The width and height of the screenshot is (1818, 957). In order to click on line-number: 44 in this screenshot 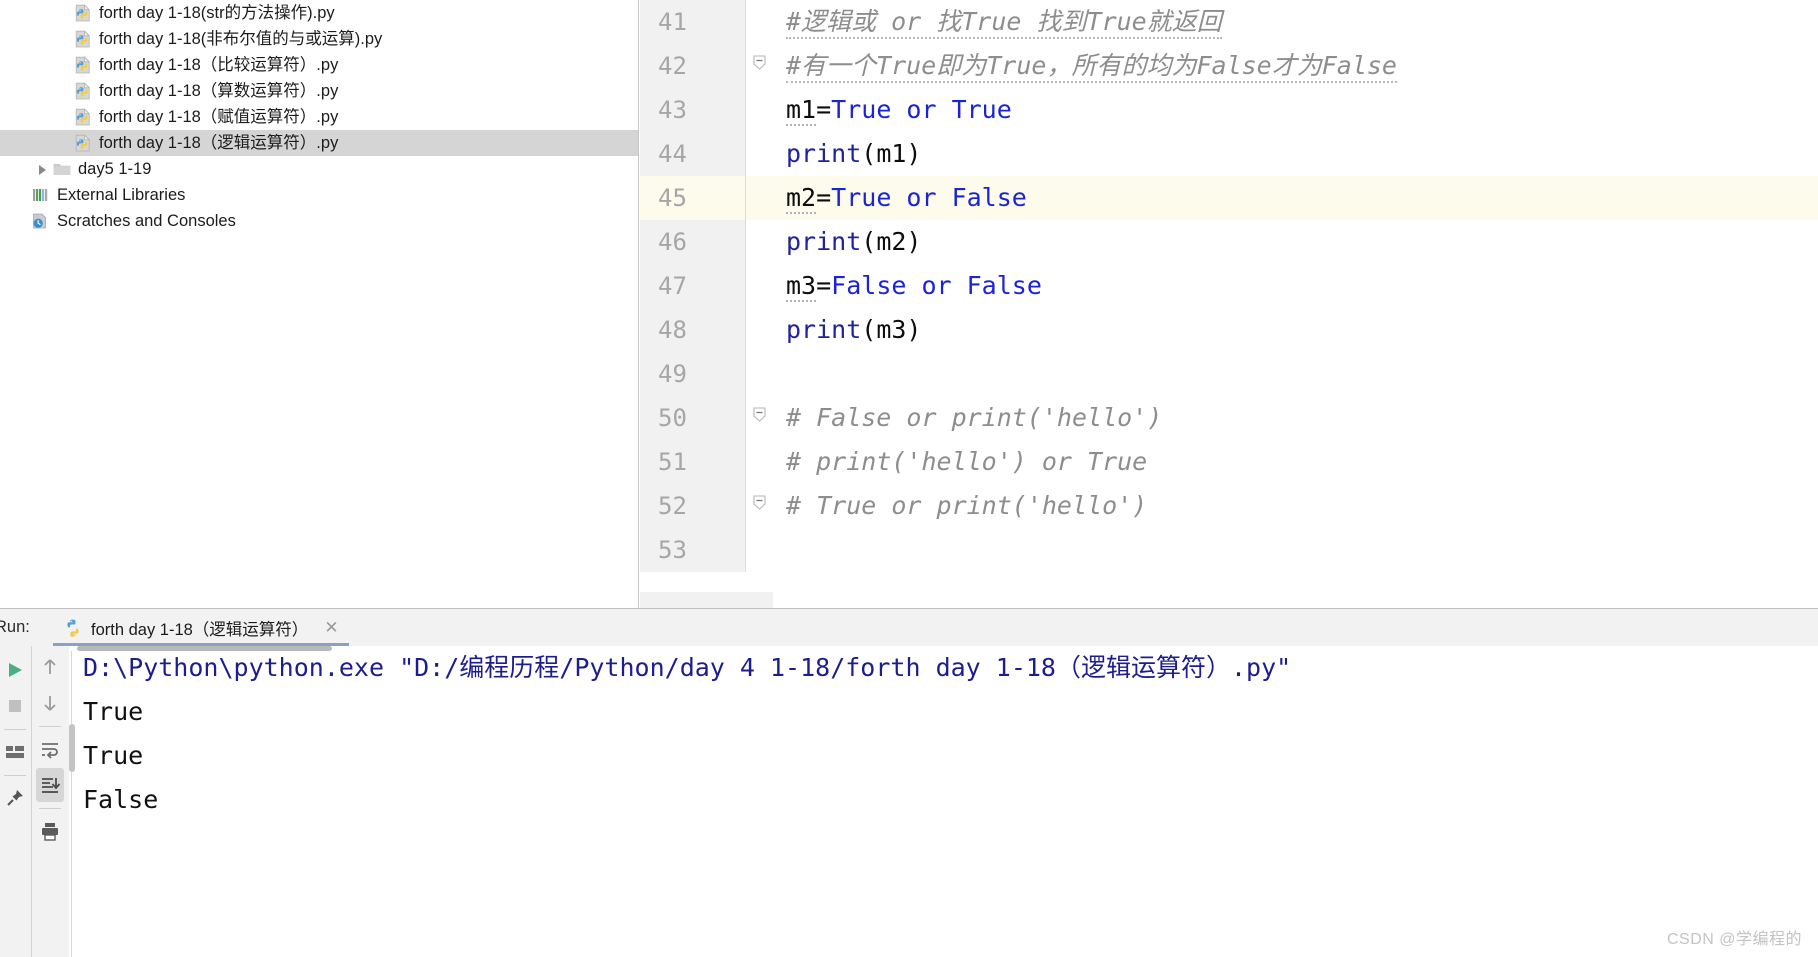, I will do `click(692, 154)`.